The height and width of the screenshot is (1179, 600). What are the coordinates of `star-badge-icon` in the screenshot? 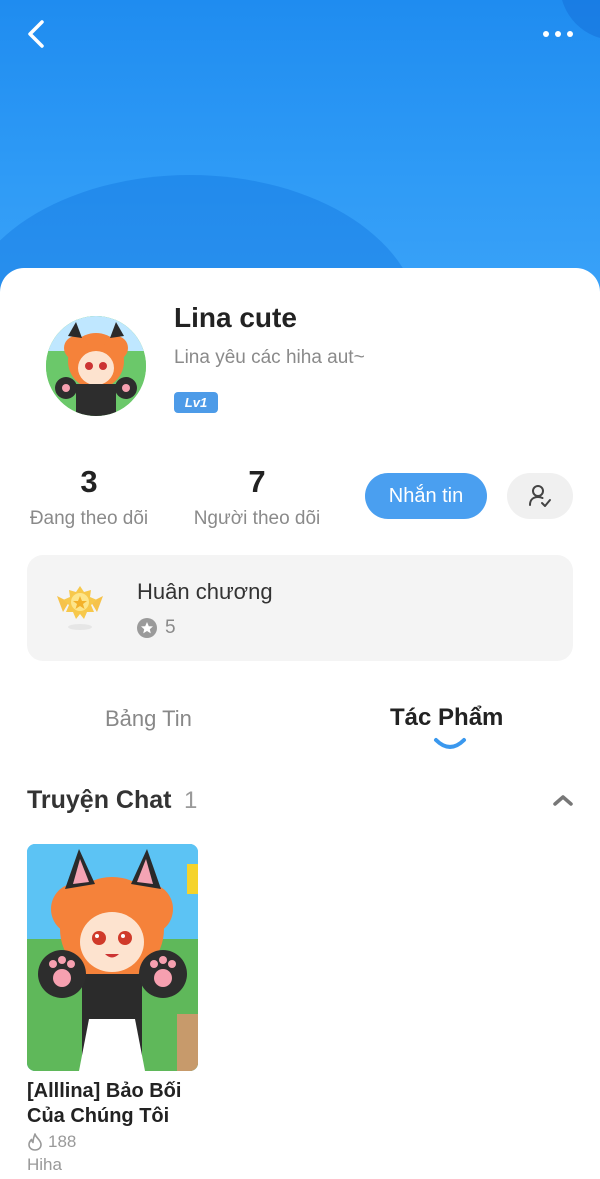 It's located at (147, 628).